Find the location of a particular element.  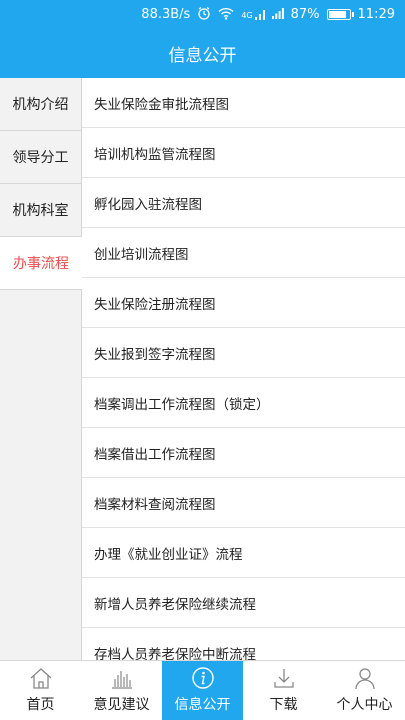

list-item: 档案借出工作流程图 is located at coordinates (243, 453).